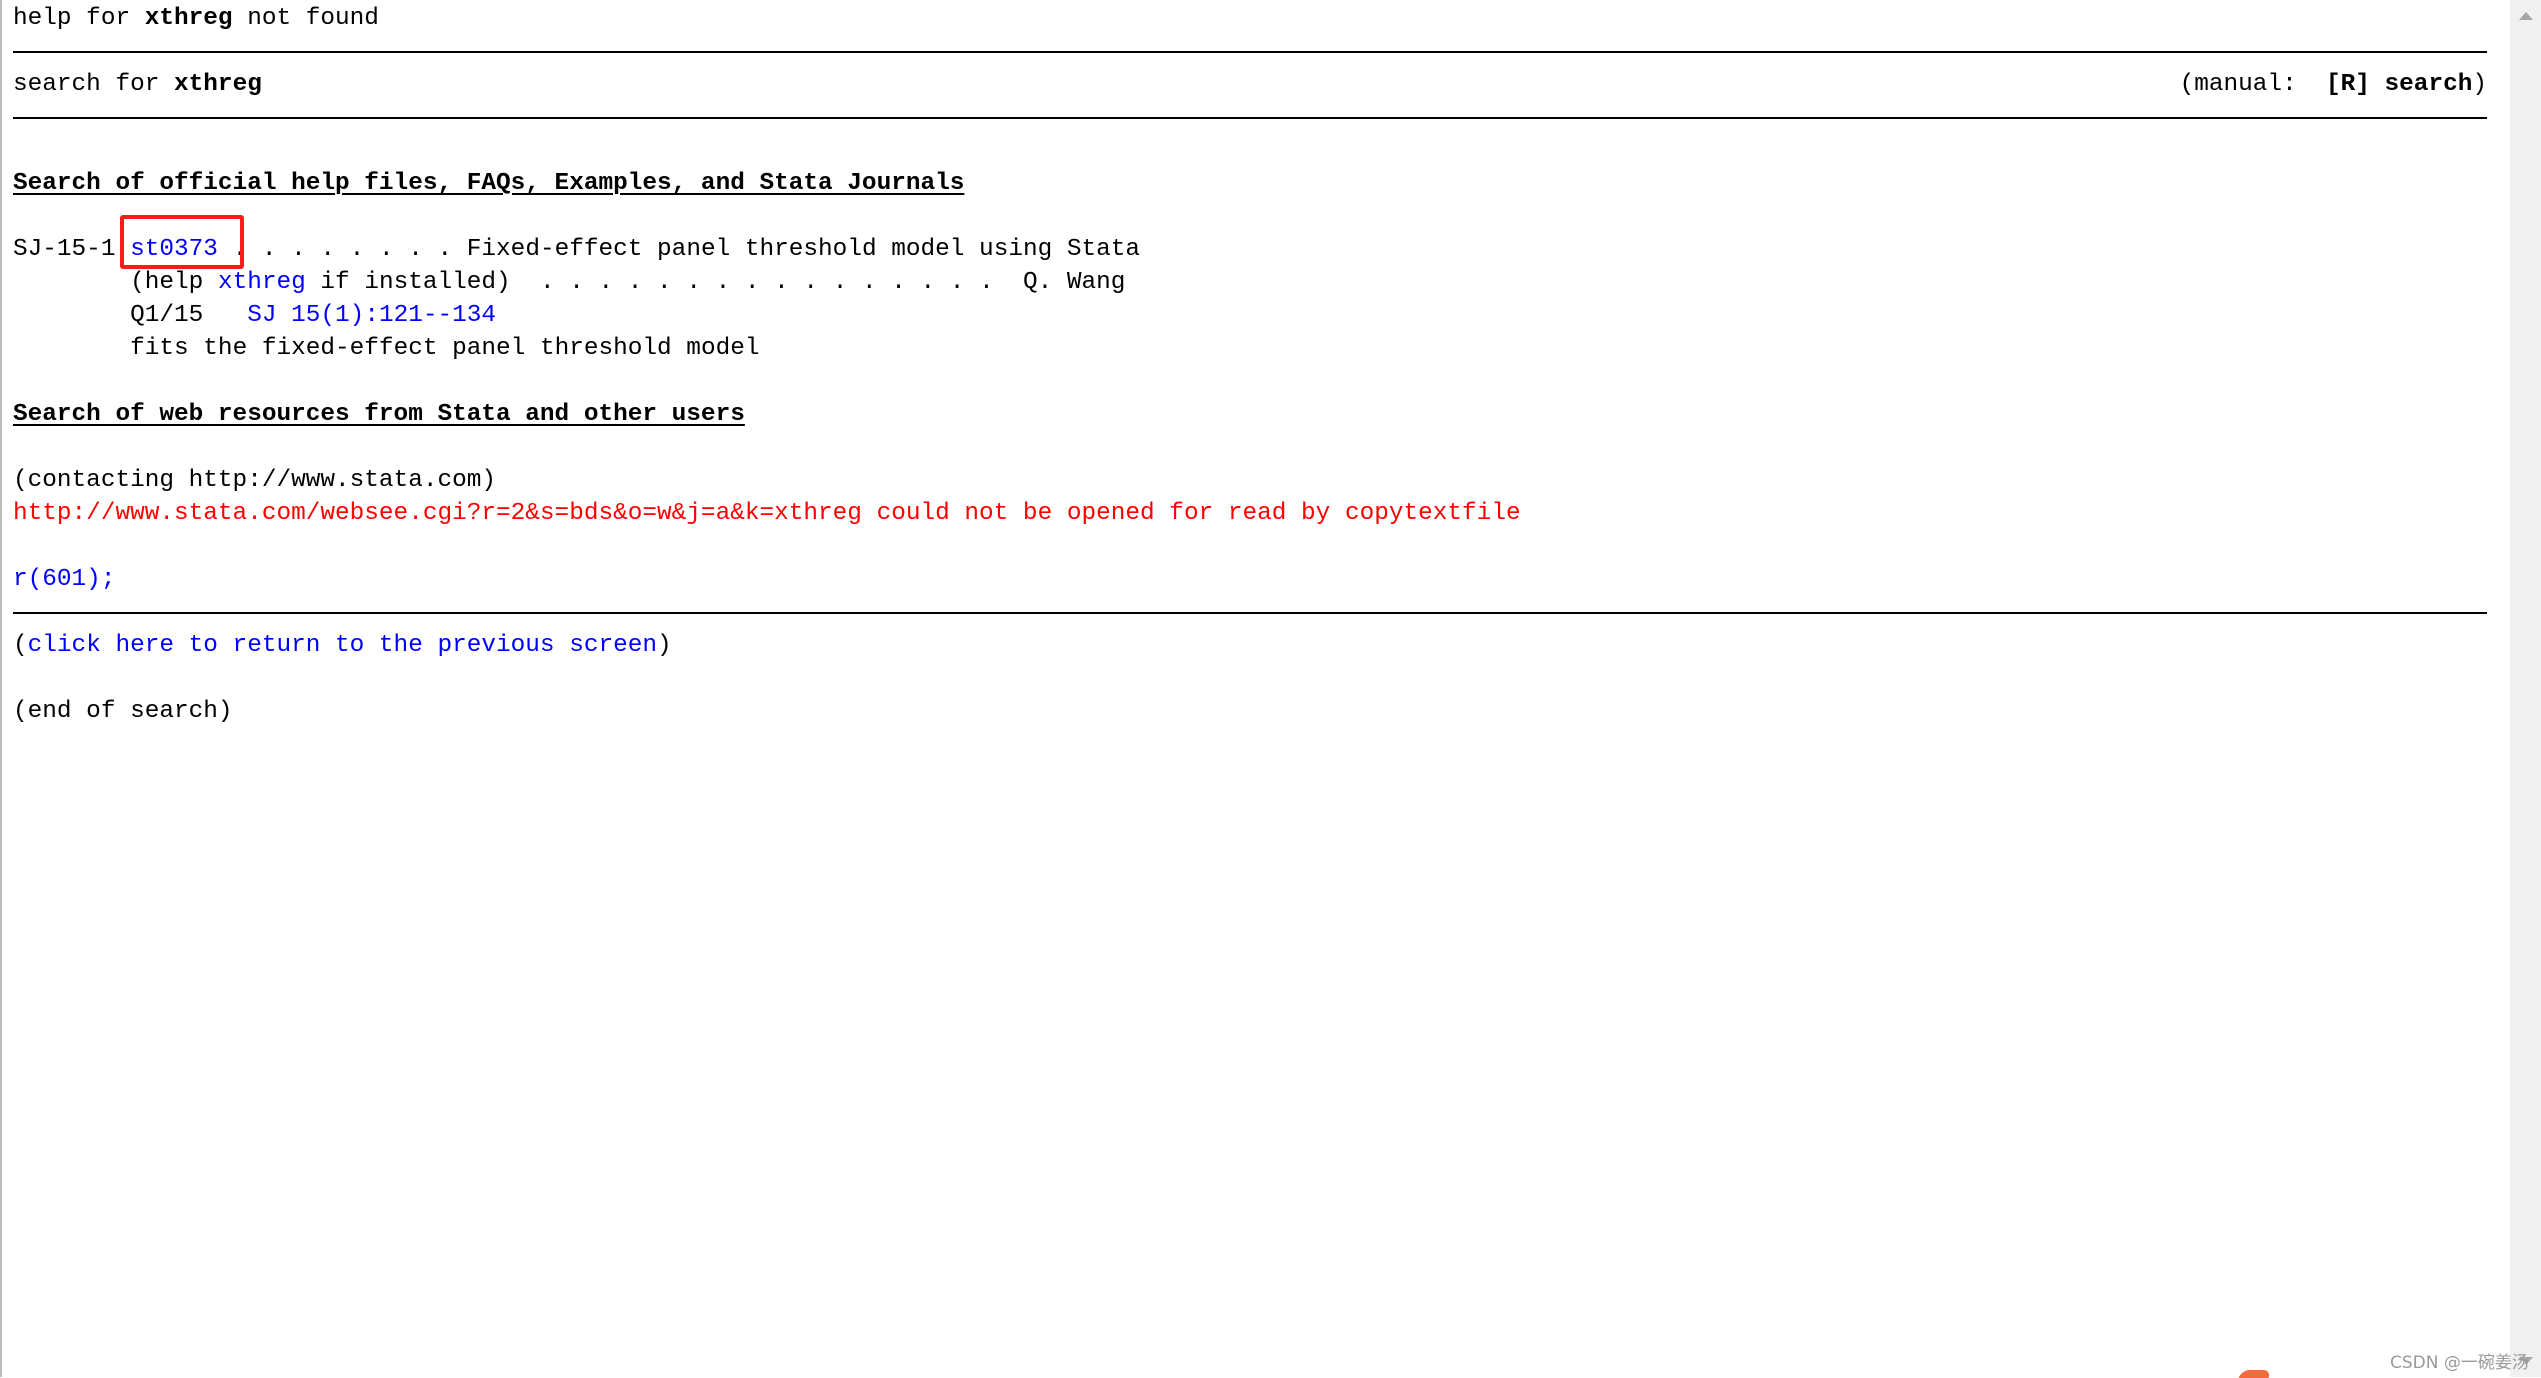 The height and width of the screenshot is (1378, 2541). Describe the element at coordinates (1074, 282) in the screenshot. I see `author: Q. Wang` at that location.